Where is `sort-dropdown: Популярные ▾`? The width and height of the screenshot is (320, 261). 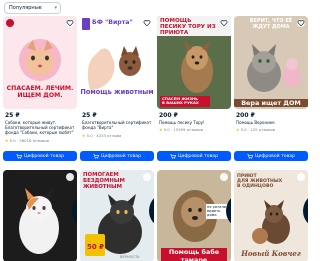 sort-dropdown: Популярные ▾ is located at coordinates (32, 8).